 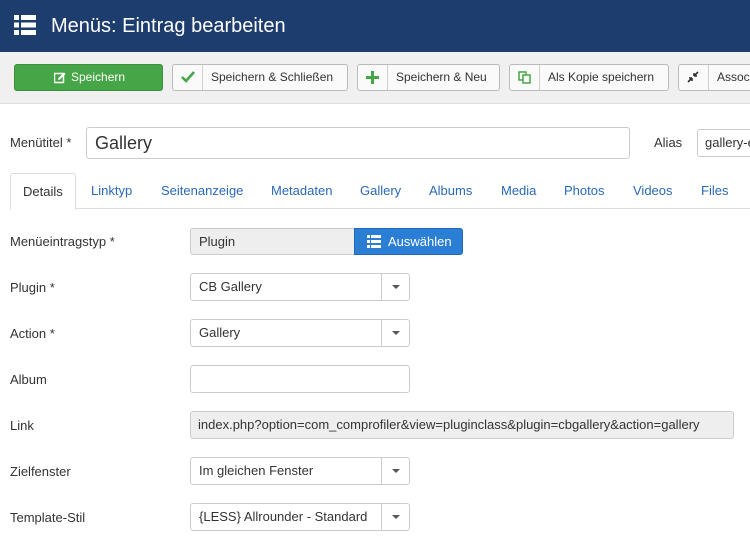 What do you see at coordinates (723, 143) in the screenshot?
I see `alias-input: gallery-e` at bounding box center [723, 143].